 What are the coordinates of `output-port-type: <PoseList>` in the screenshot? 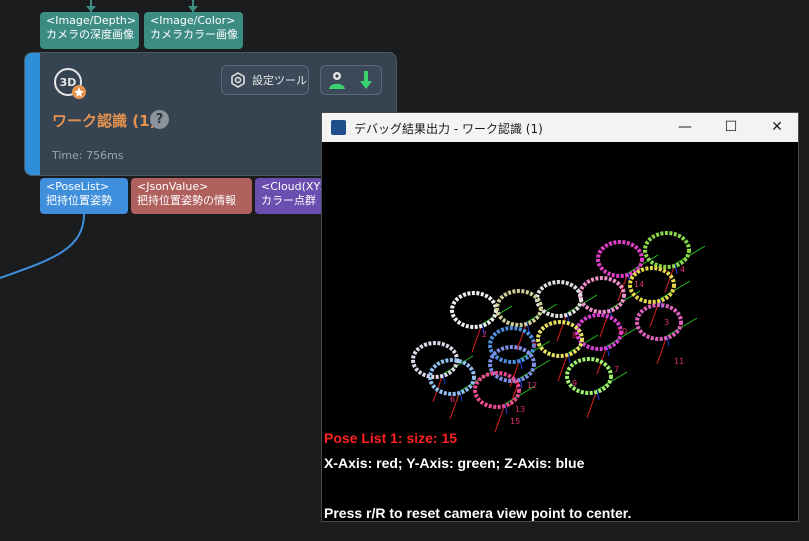 It's located at (78, 186).